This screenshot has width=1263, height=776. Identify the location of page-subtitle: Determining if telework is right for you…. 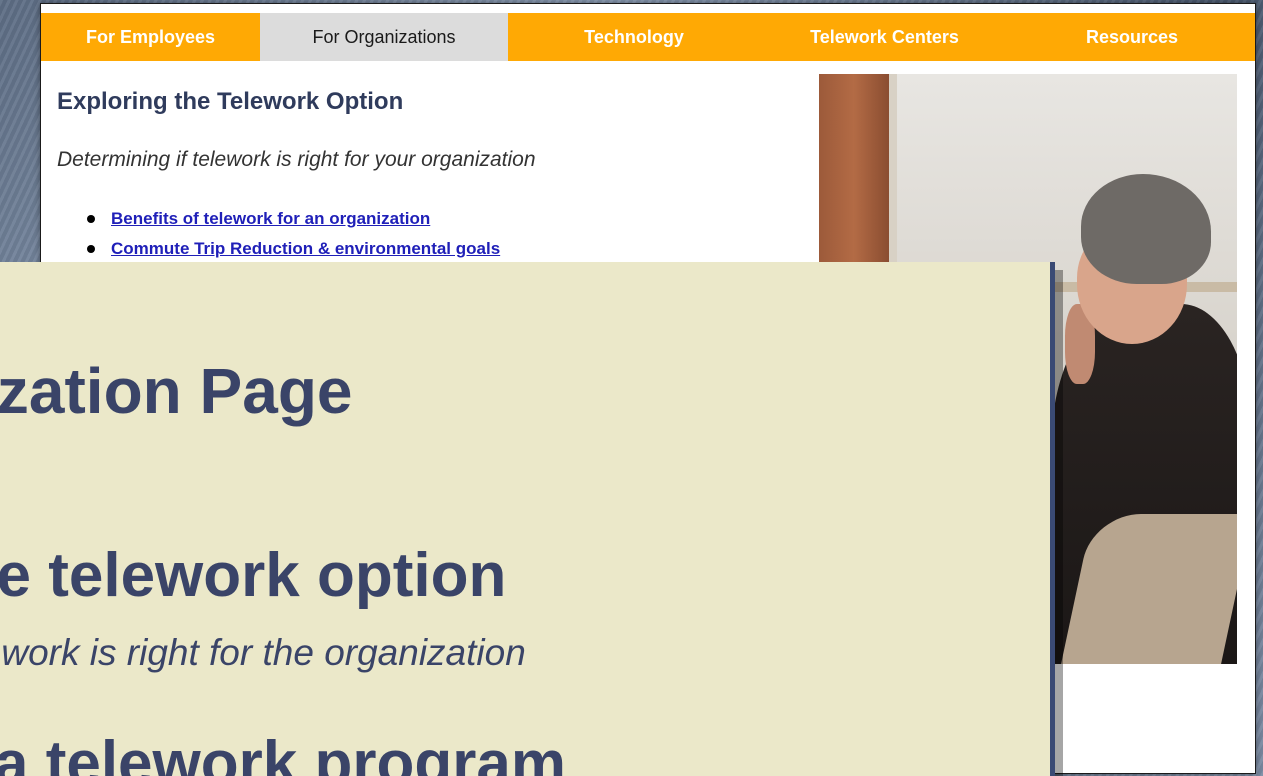
(296, 159).